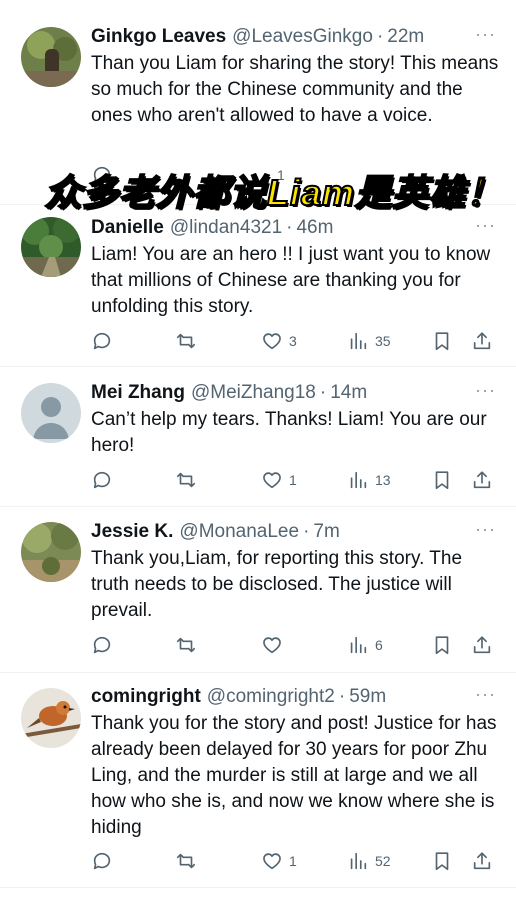  I want to click on author-handle: @lindan4321, so click(226, 228).